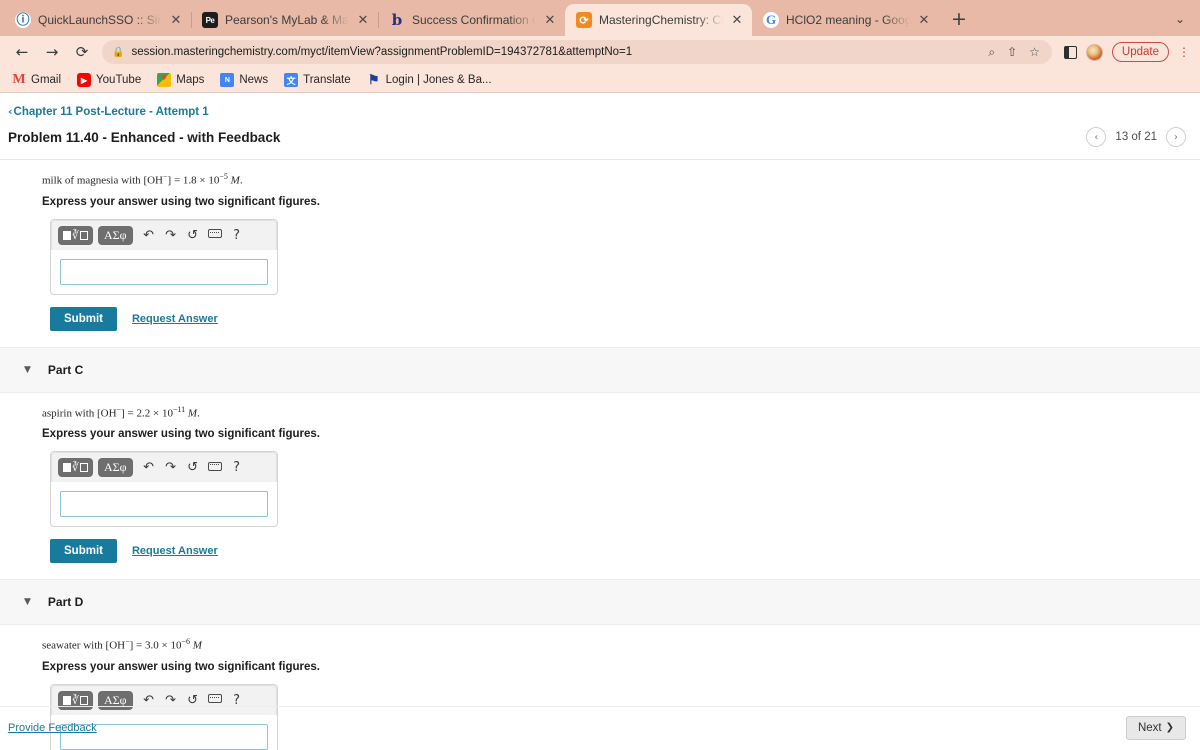 The width and height of the screenshot is (1200, 750). I want to click on species: OH, so click(108, 413).